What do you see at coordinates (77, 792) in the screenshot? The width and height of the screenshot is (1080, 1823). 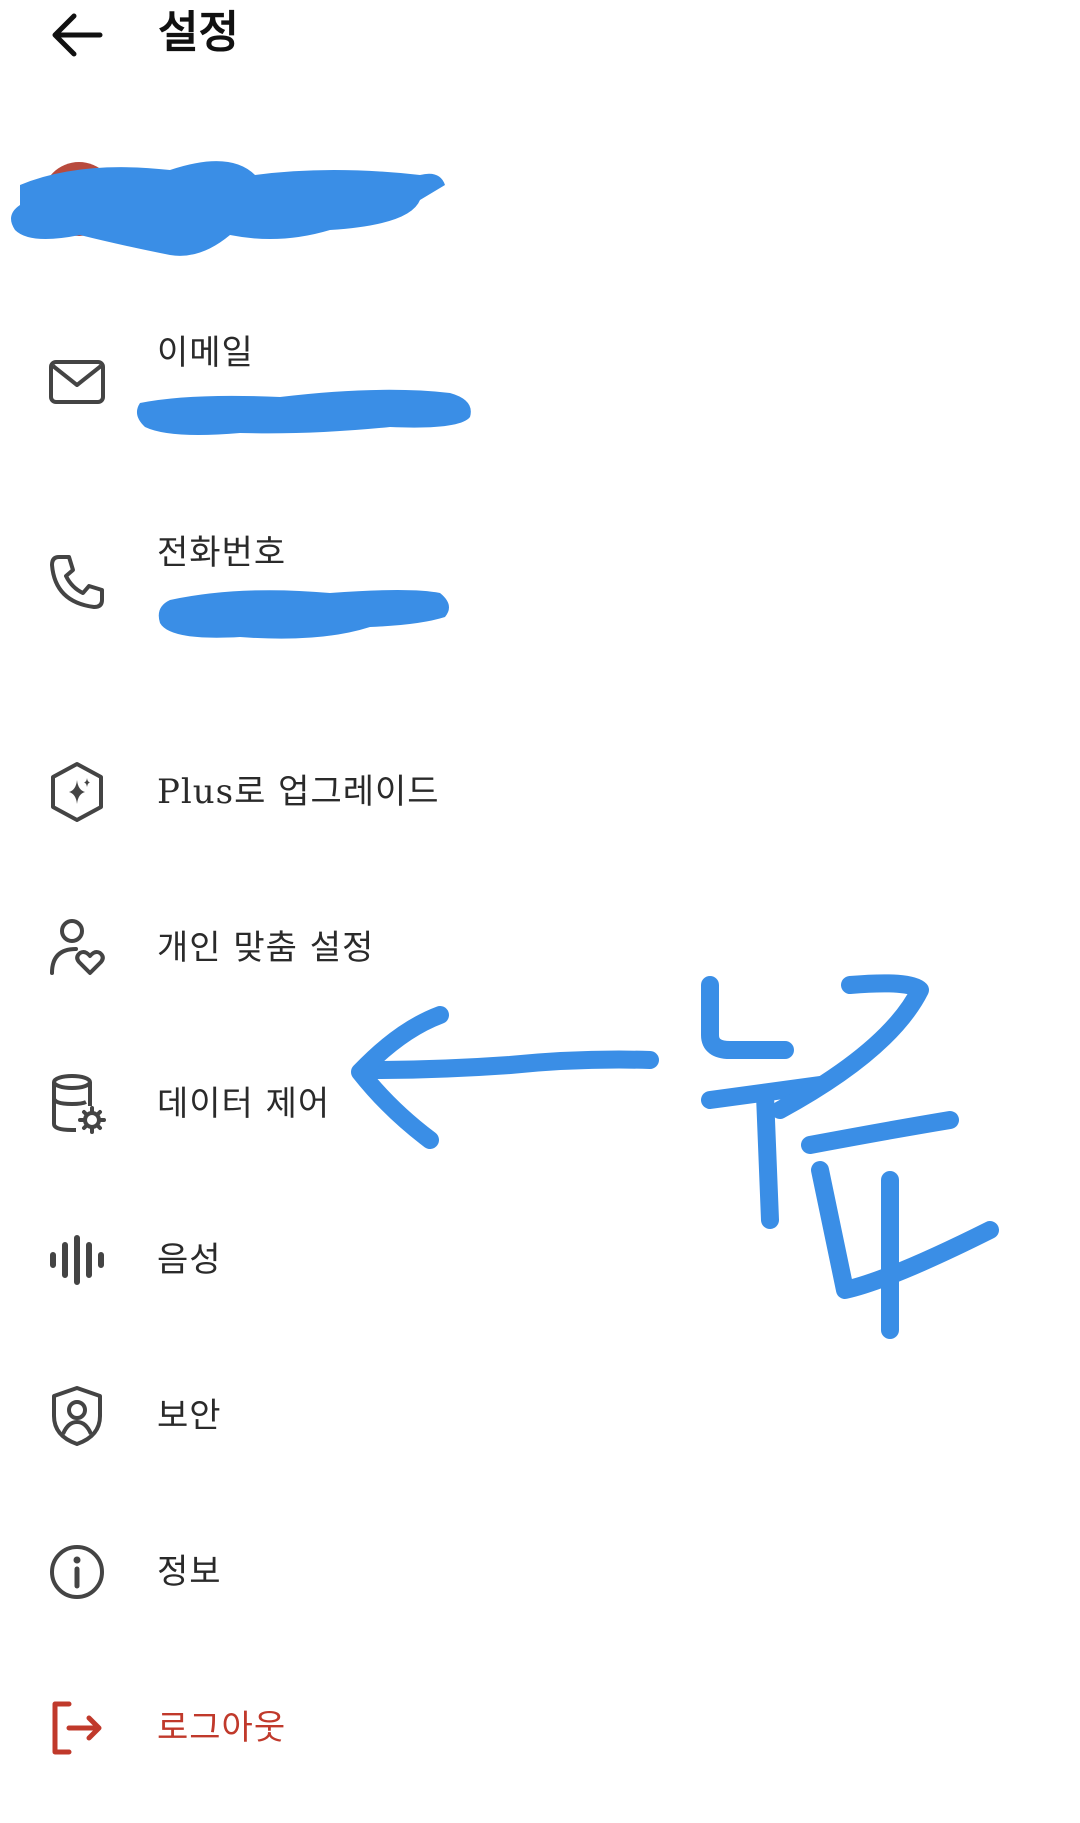 I see `sparkle-hexagon-icon` at bounding box center [77, 792].